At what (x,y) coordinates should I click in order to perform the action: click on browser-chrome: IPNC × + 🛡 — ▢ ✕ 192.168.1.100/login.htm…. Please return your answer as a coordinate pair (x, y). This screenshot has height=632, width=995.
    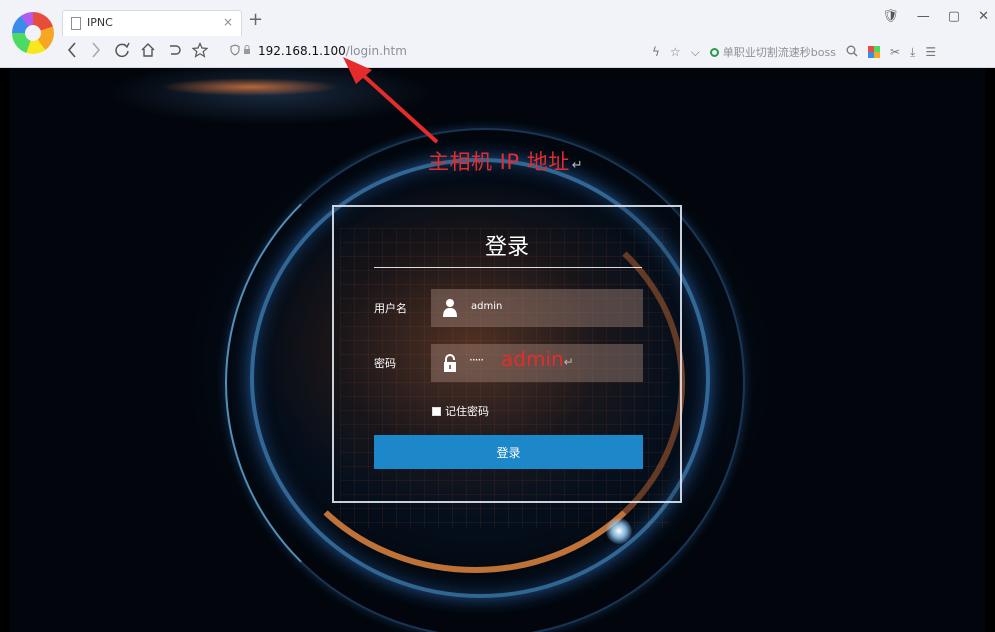
    Looking at the image, I should click on (497, 34).